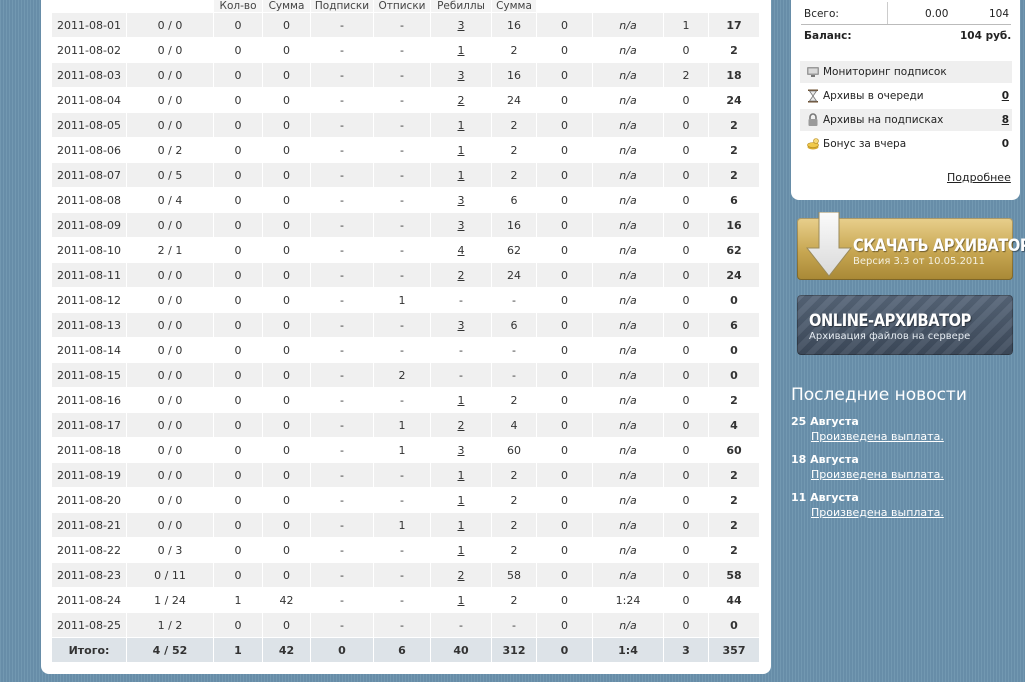  What do you see at coordinates (170, 200) in the screenshot?
I see `table-cell: 0 / 4` at bounding box center [170, 200].